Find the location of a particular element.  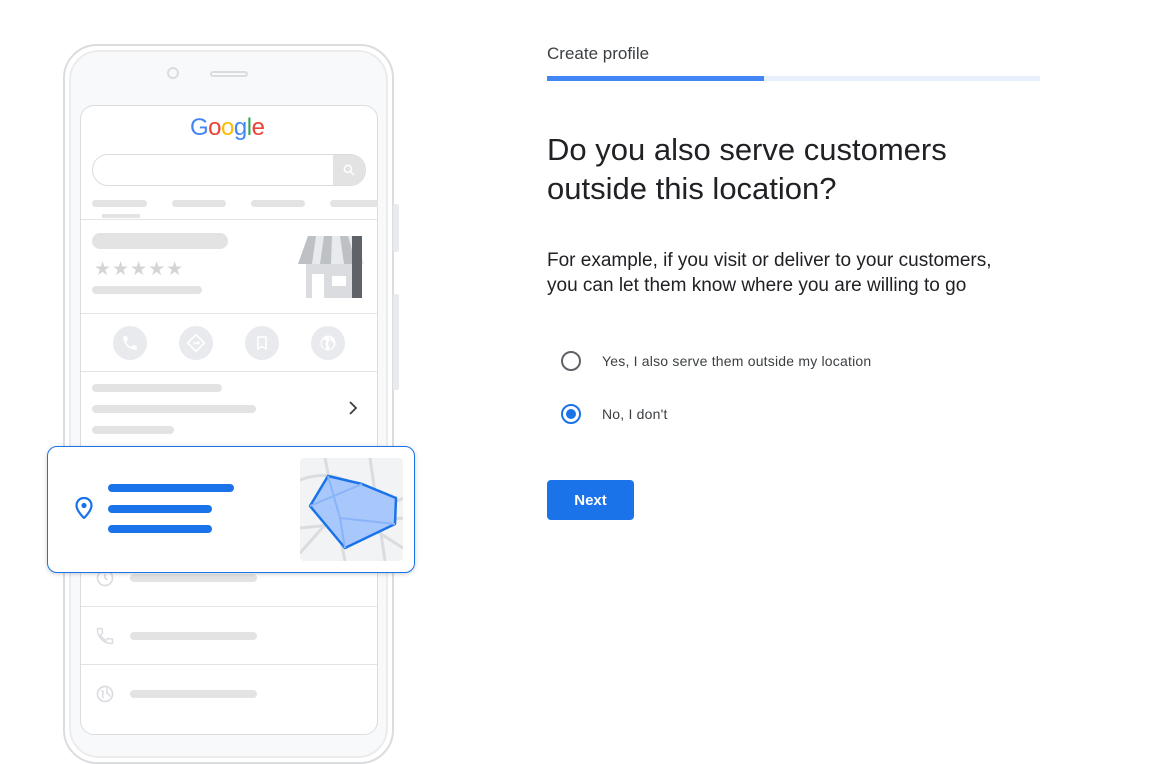

page-title-line: Do you also serve customers is located at coordinates (747, 149).